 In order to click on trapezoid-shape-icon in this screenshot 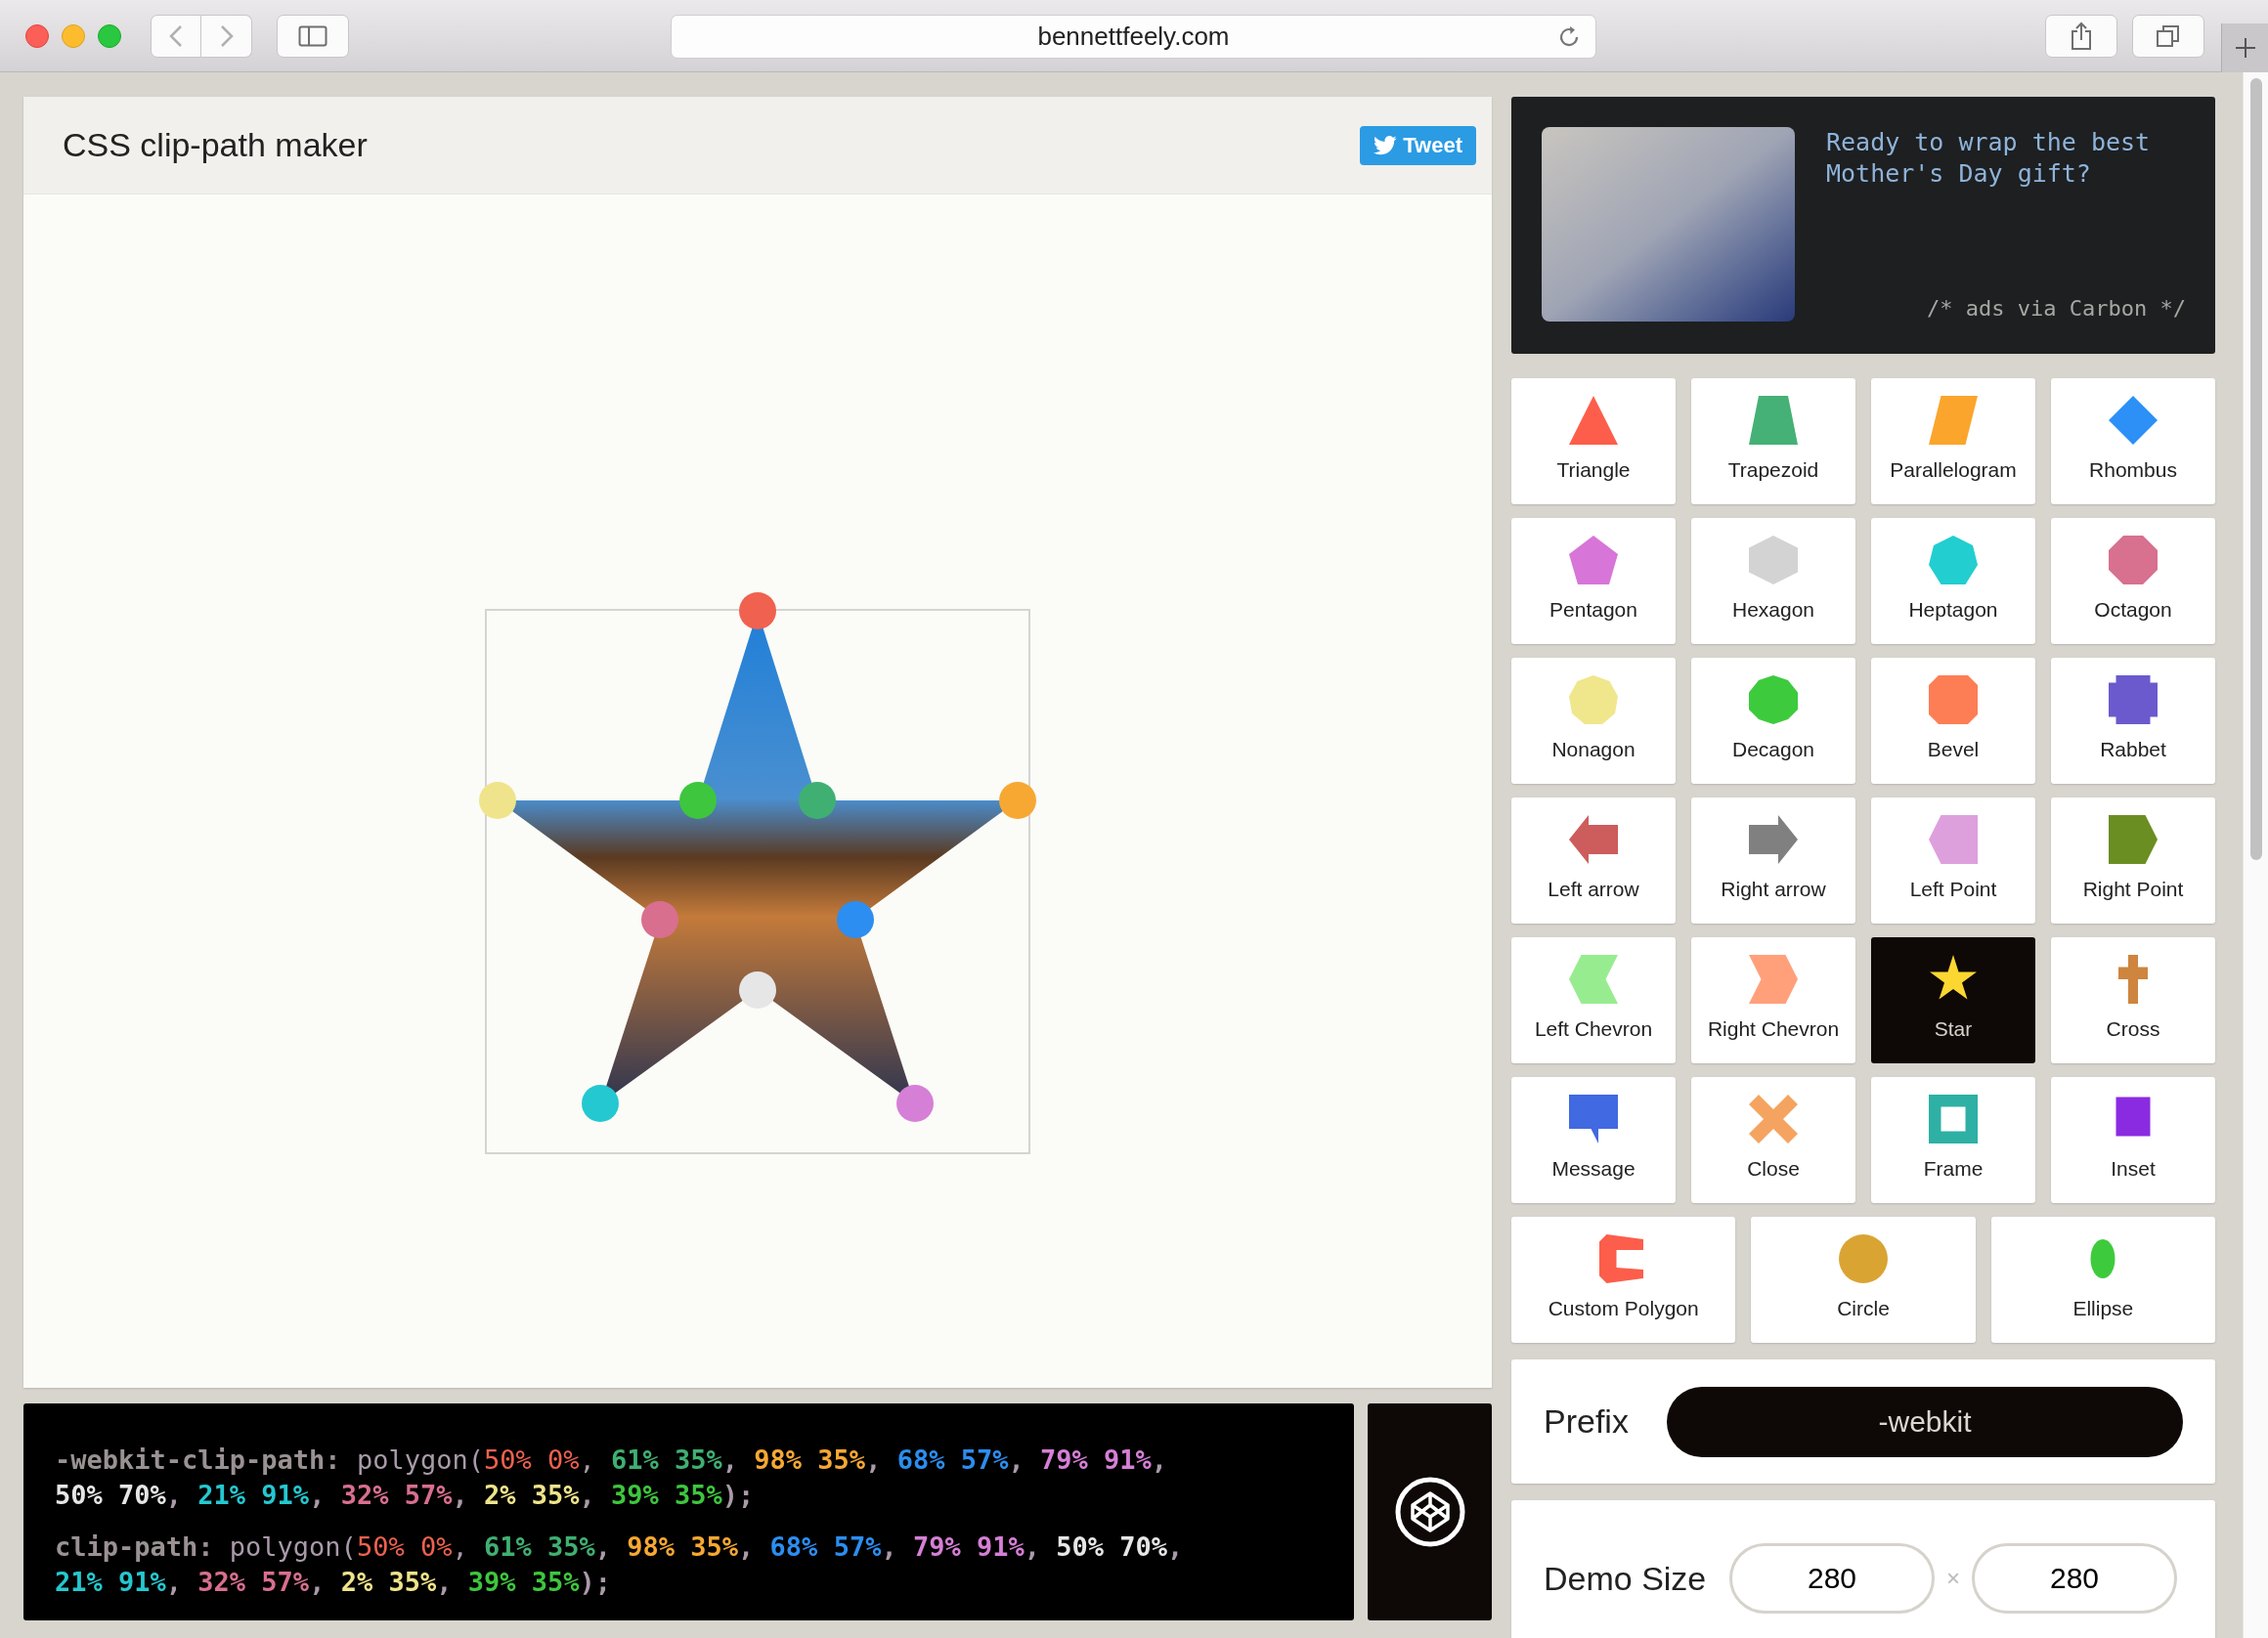, I will do `click(1773, 420)`.